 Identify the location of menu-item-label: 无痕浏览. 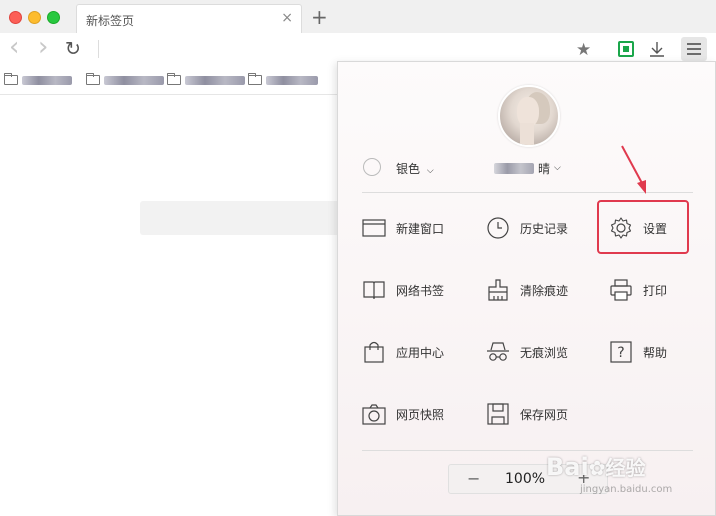
(544, 352).